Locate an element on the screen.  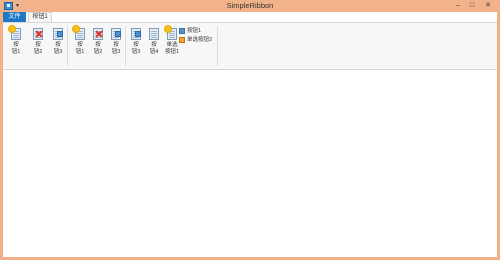
small-button-label: 单选按钮2 is located at coordinates (200, 40).